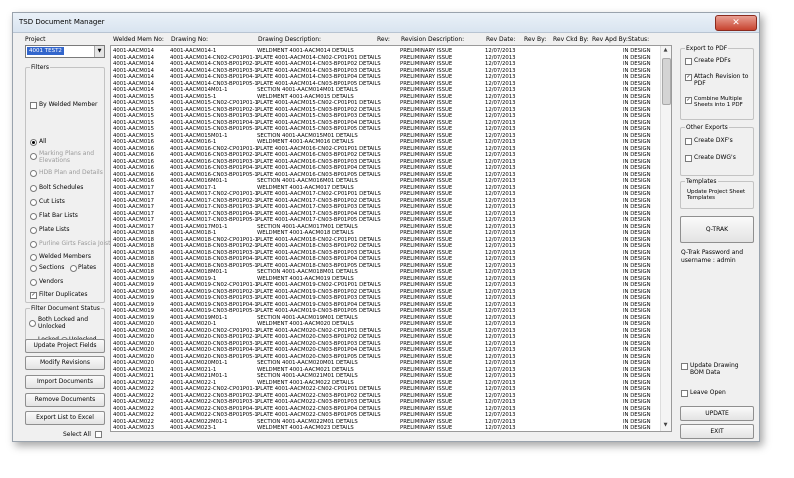 The image size is (794, 478). Describe the element at coordinates (32, 323) in the screenshot. I see `both-status-radio` at that location.